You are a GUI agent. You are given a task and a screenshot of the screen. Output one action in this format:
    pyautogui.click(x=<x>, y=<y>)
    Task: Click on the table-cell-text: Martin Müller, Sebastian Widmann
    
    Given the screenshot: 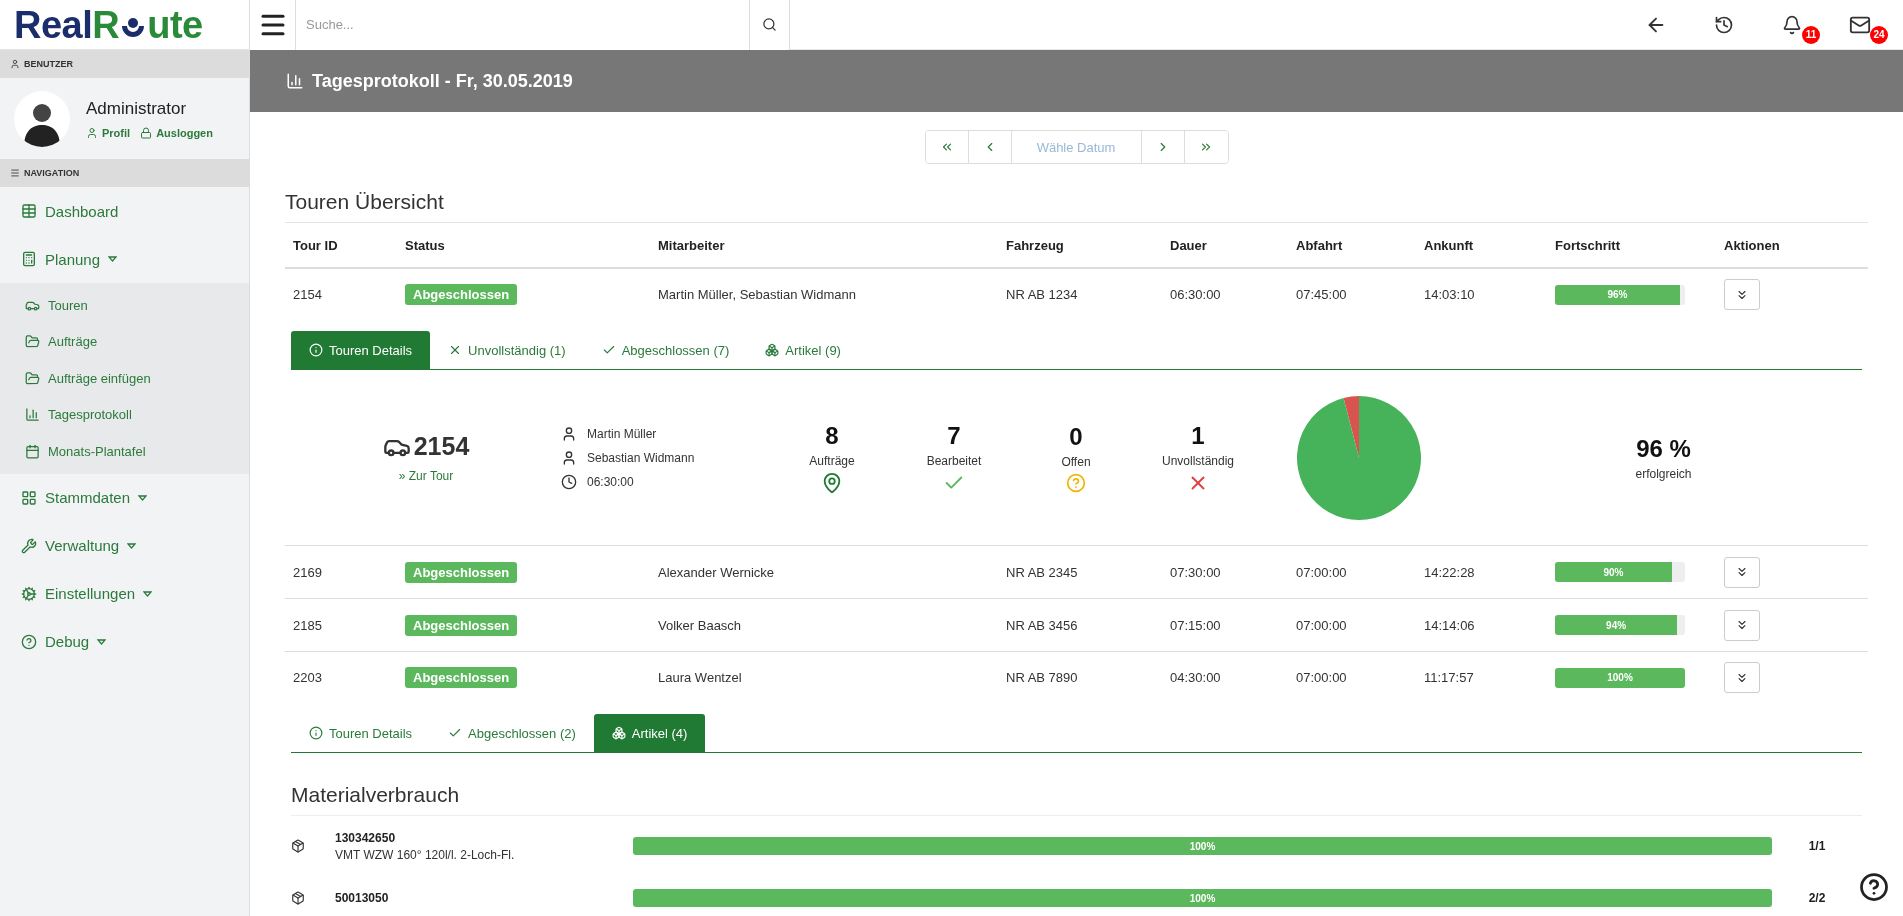 What is the action you would take?
    pyautogui.click(x=757, y=294)
    